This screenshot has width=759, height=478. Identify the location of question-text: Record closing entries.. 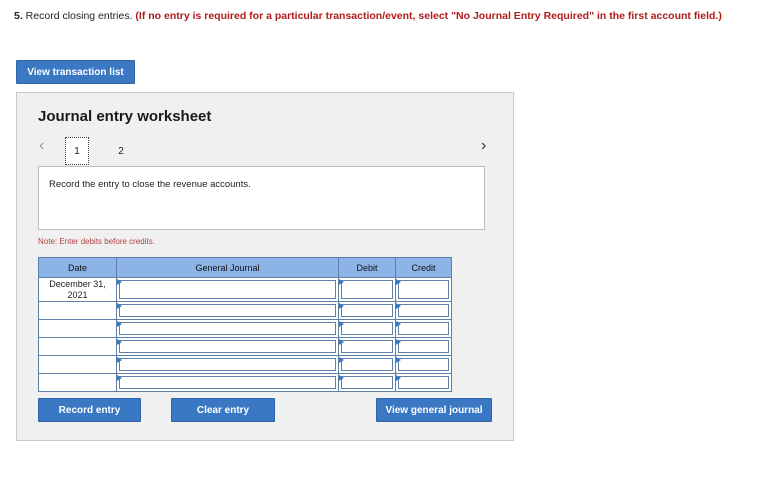
(79, 16).